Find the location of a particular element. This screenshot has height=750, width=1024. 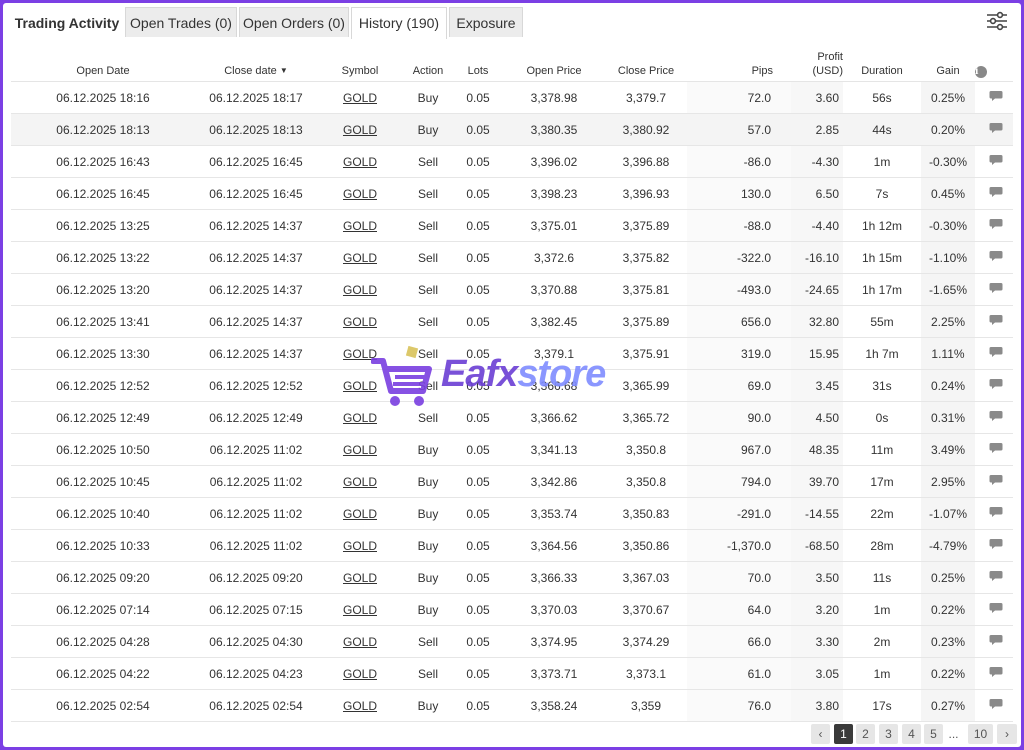

tab-open-orders: Open Orders (0) is located at coordinates (294, 22).